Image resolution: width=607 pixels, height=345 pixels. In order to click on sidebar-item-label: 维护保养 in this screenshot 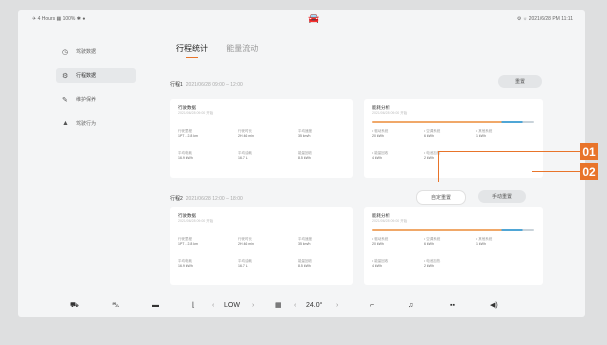, I will do `click(86, 100)`.